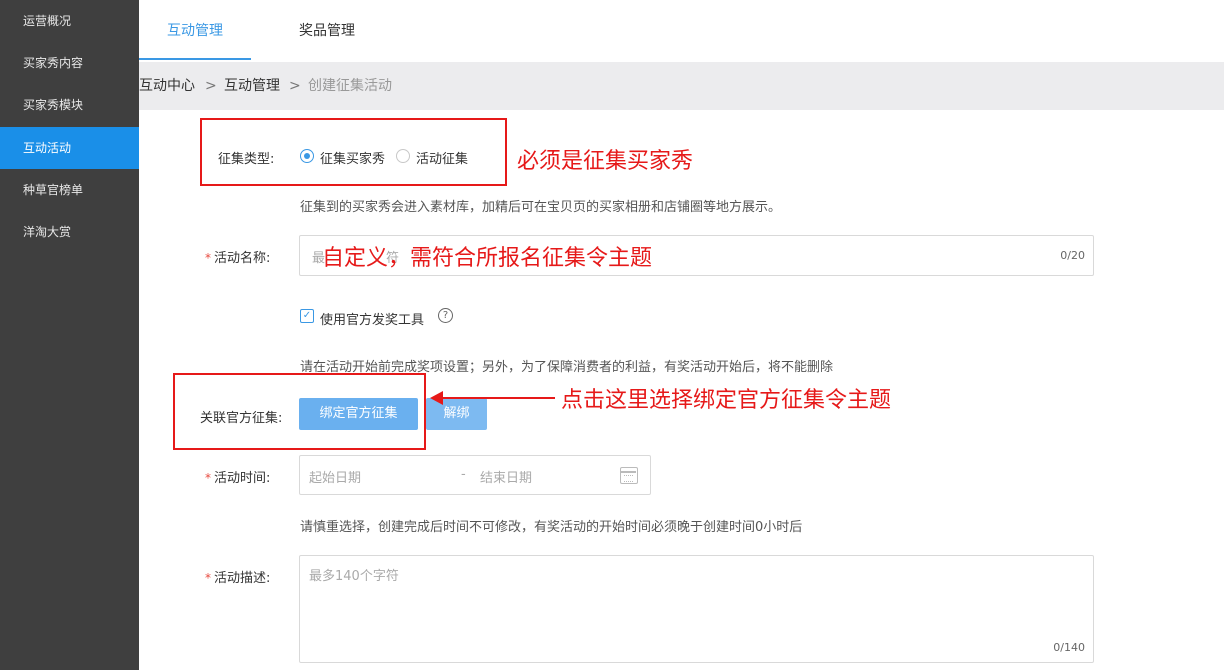  Describe the element at coordinates (167, 86) in the screenshot. I see `breadcrumb-interaction-center: 互动中心` at that location.